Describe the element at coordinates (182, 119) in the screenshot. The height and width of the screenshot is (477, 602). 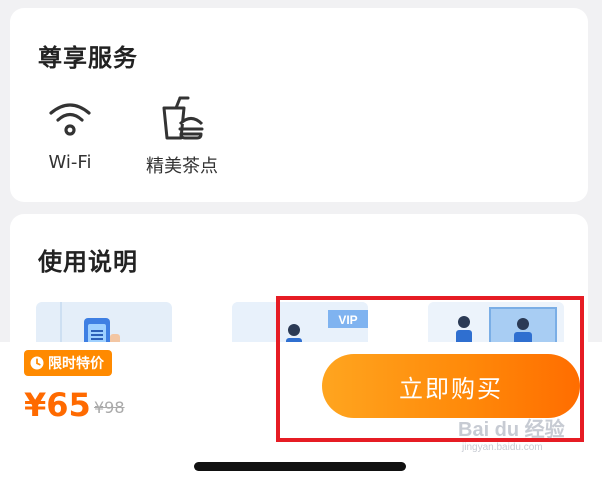
I see `tea-snack-icon` at that location.